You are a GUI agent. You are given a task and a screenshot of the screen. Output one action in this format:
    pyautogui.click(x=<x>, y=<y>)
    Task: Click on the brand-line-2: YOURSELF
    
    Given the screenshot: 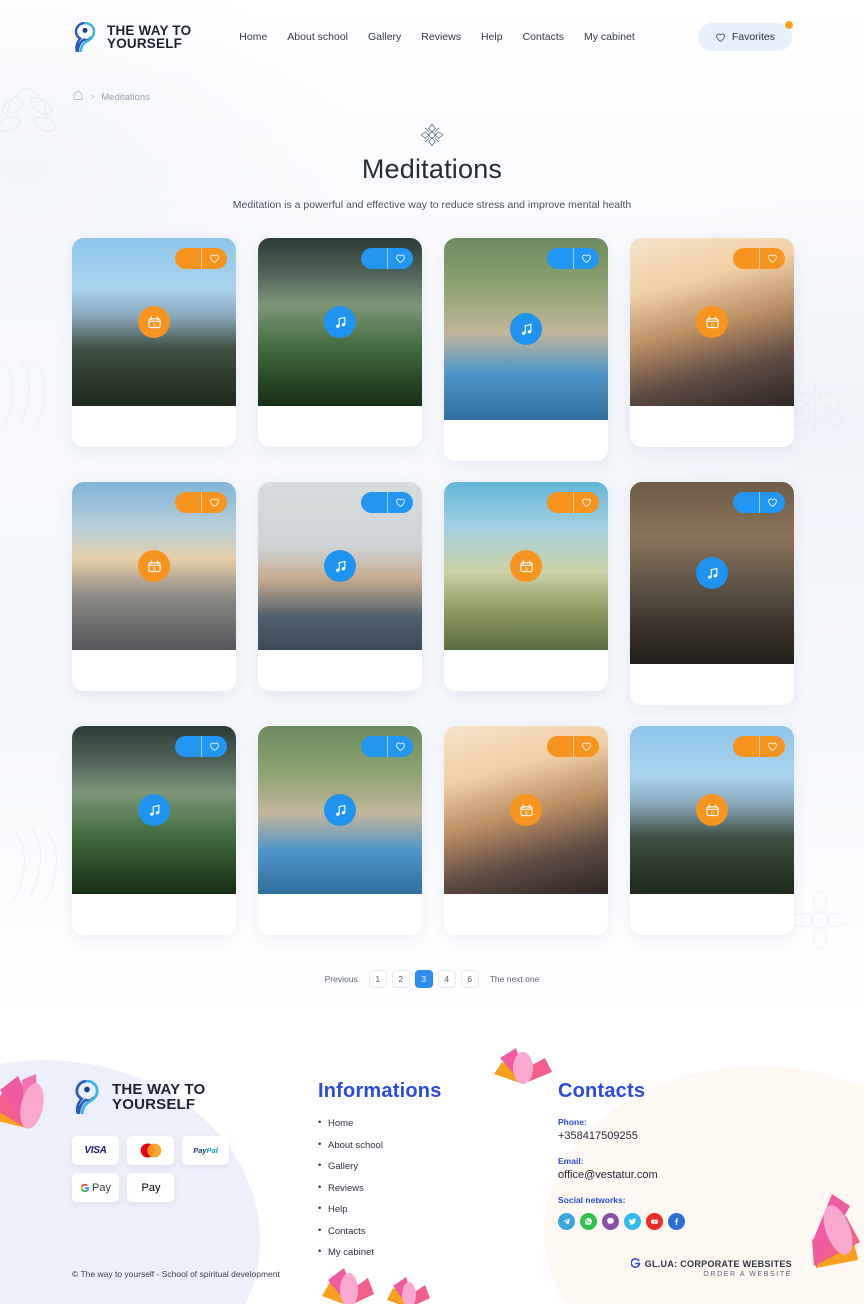 What is the action you would take?
    pyautogui.click(x=145, y=43)
    